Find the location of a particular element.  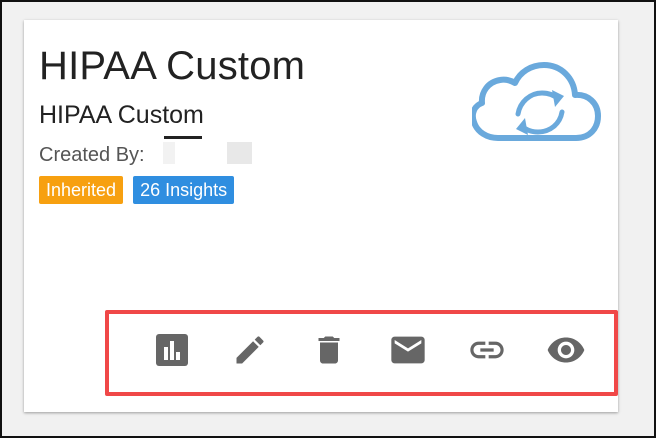

edit-button is located at coordinates (250, 350).